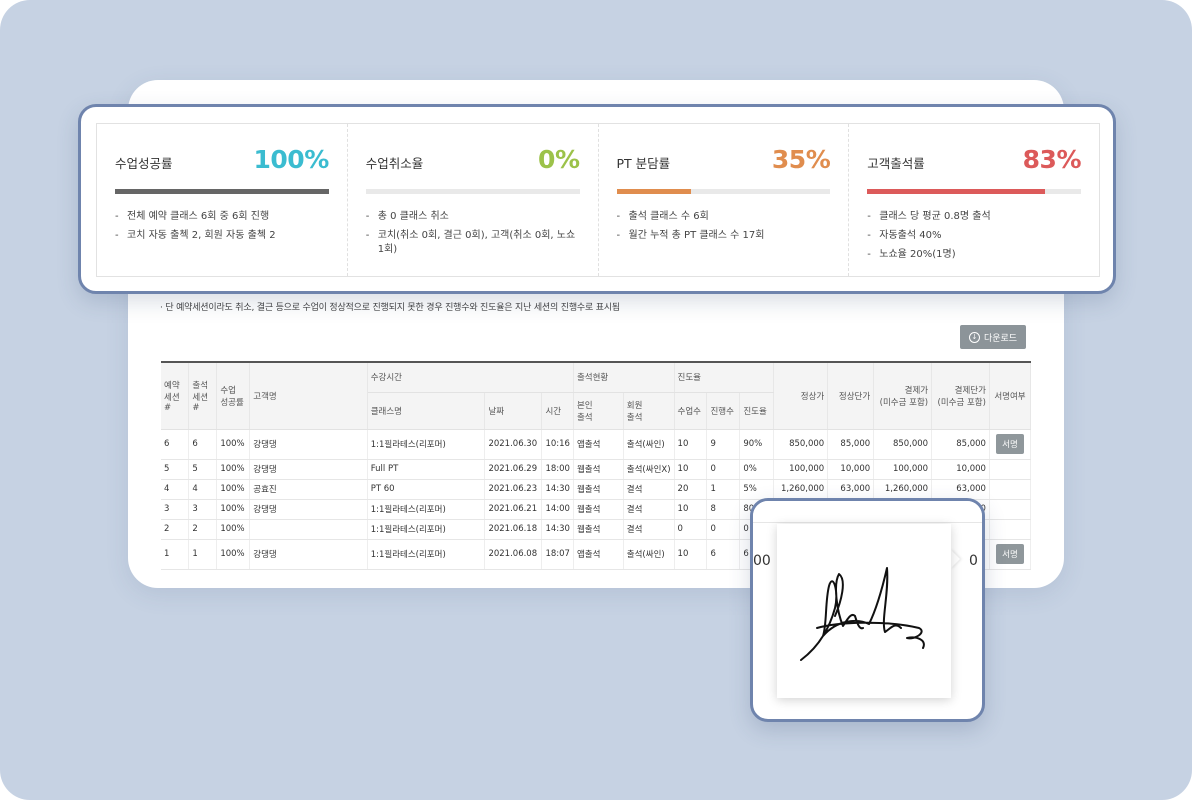 The image size is (1192, 800). What do you see at coordinates (175, 489) in the screenshot?
I see `cell-reserve: 4` at bounding box center [175, 489].